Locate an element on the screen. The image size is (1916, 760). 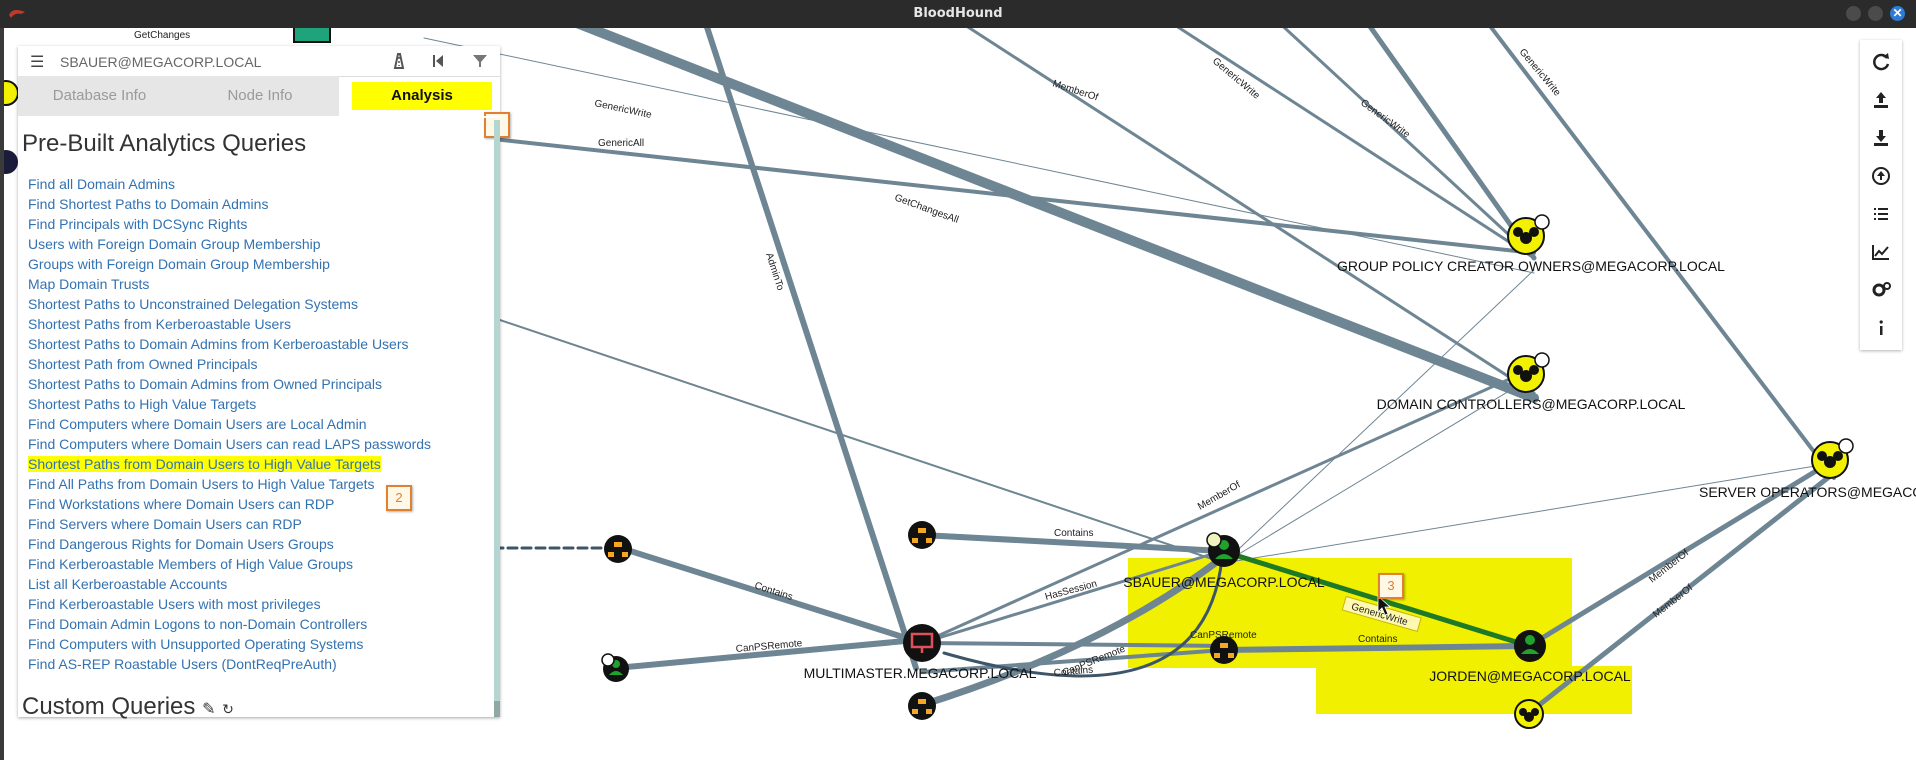
edge-label-memberof-sbauer: MemberOf is located at coordinates (1219, 495).